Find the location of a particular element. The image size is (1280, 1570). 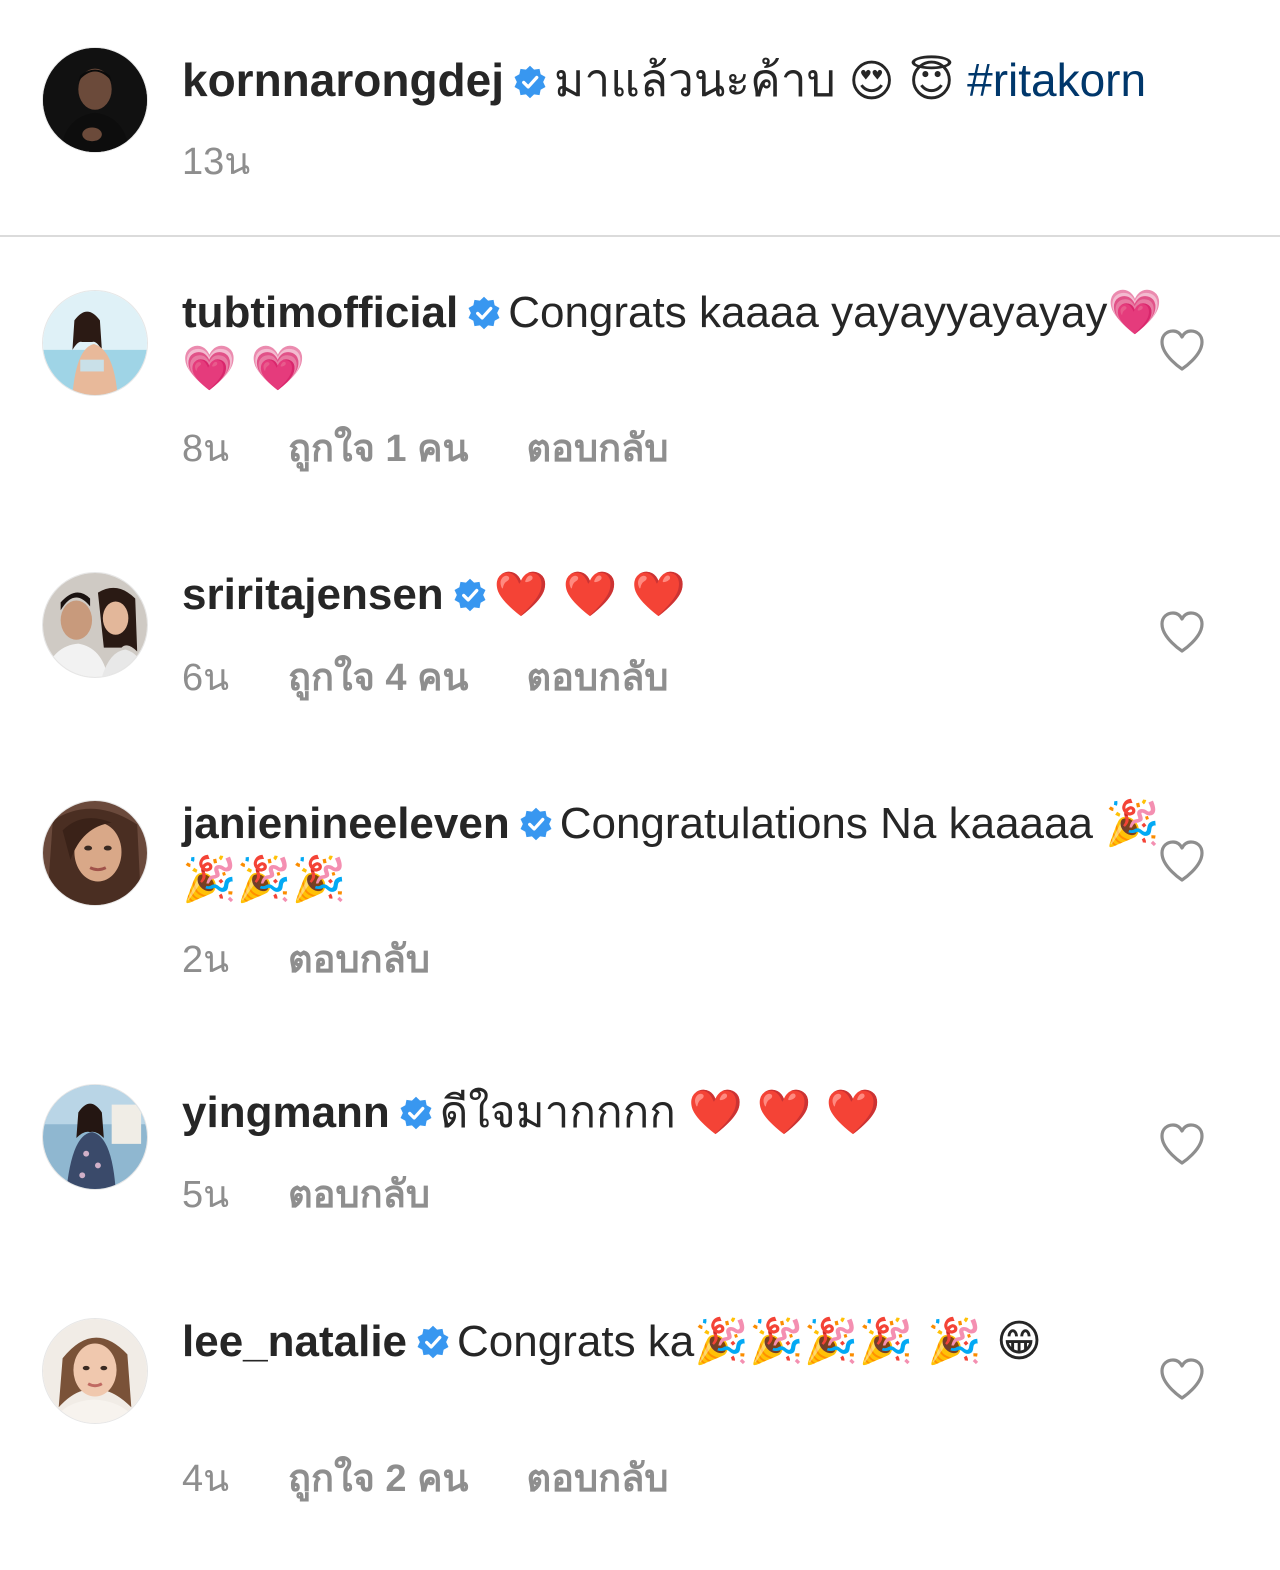

comment-meta: 8น ถูกใจ 1 คน ตอบกลับ is located at coordinates (425, 449).